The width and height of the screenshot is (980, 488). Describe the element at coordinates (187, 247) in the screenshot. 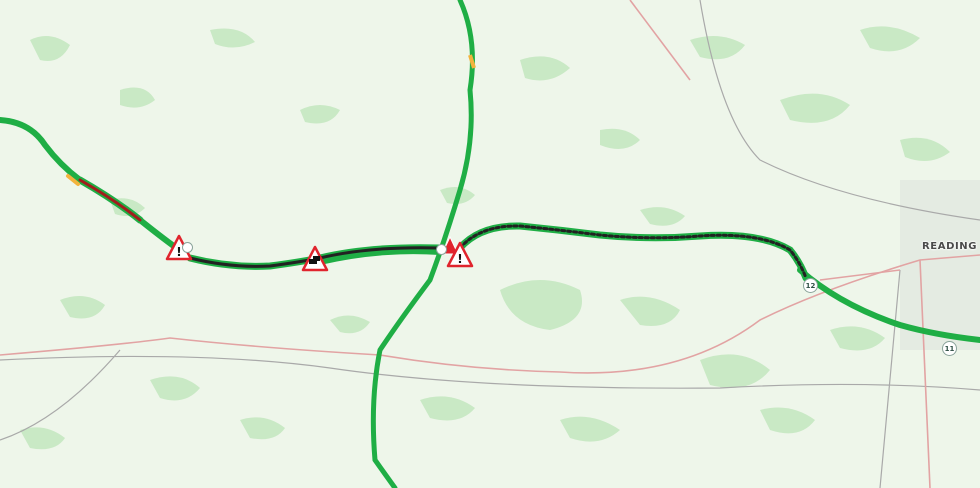

I see `junction-marker-west` at that location.